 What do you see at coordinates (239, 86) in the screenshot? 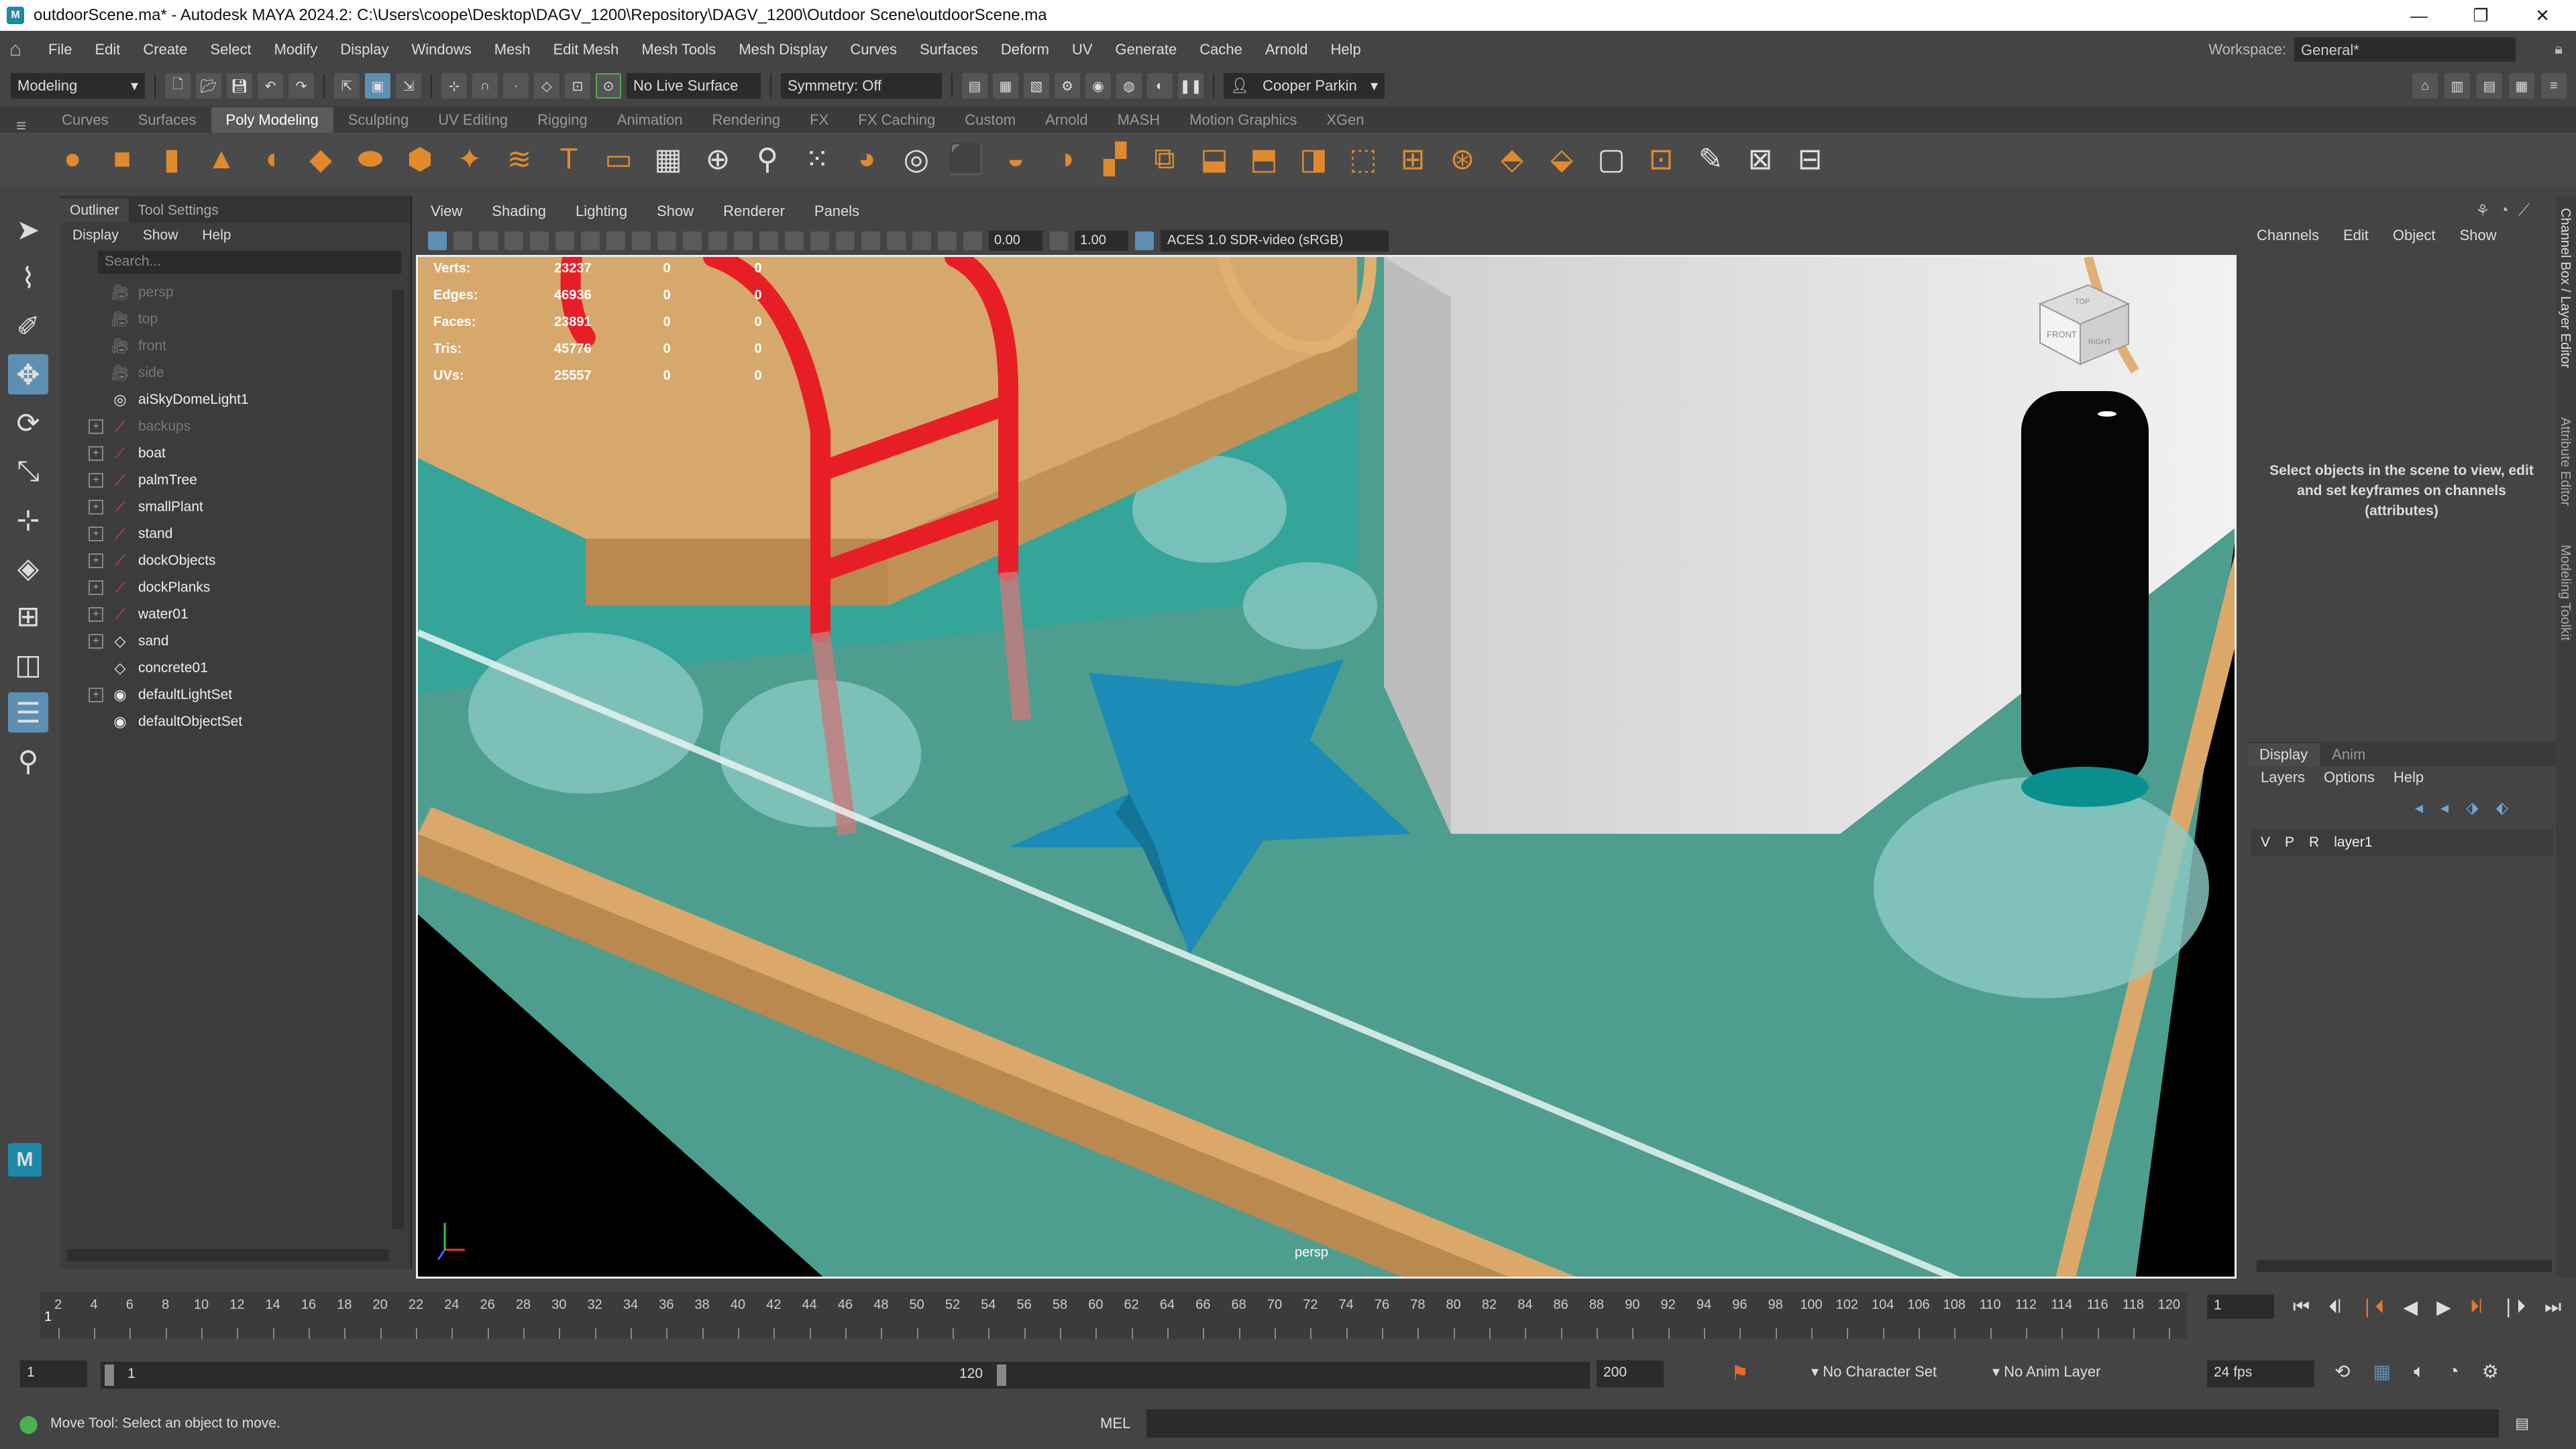
I see `save-scene-icon: 💾︎` at bounding box center [239, 86].